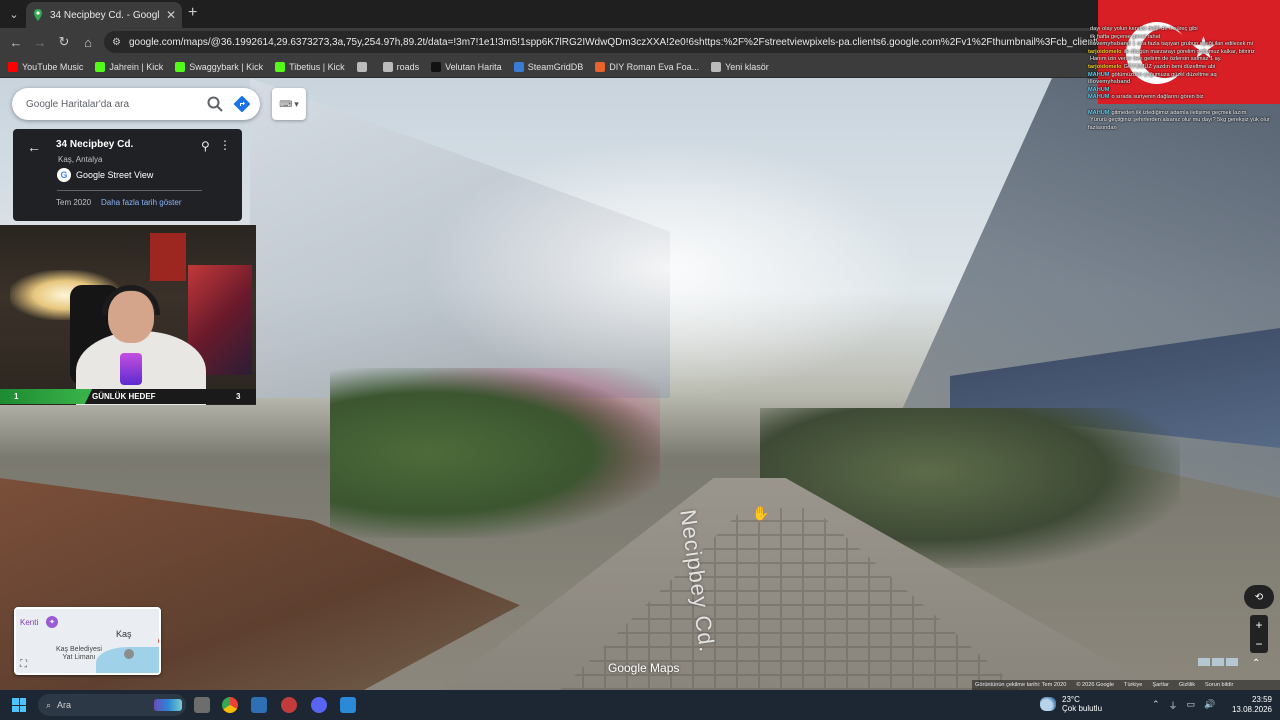 The width and height of the screenshot is (1280, 720). I want to click on bookmark-item, so click(363, 66).